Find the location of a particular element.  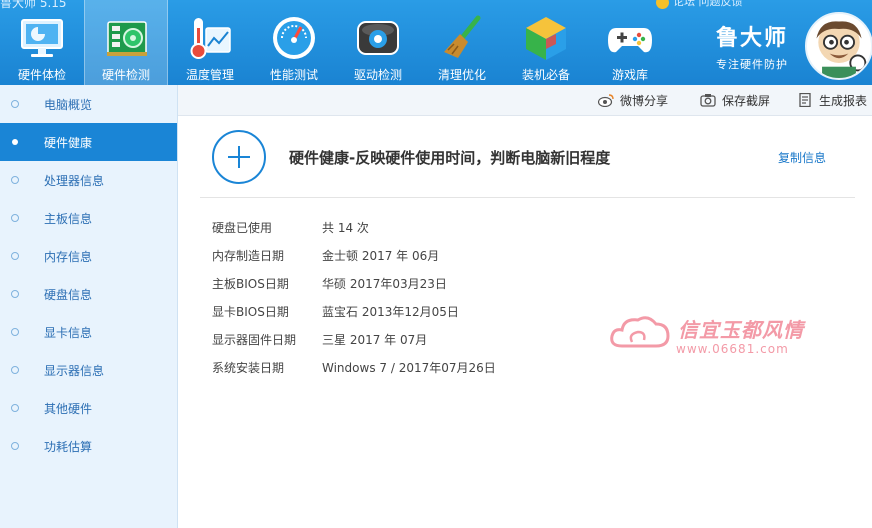

speedometer-icon is located at coordinates (294, 38).